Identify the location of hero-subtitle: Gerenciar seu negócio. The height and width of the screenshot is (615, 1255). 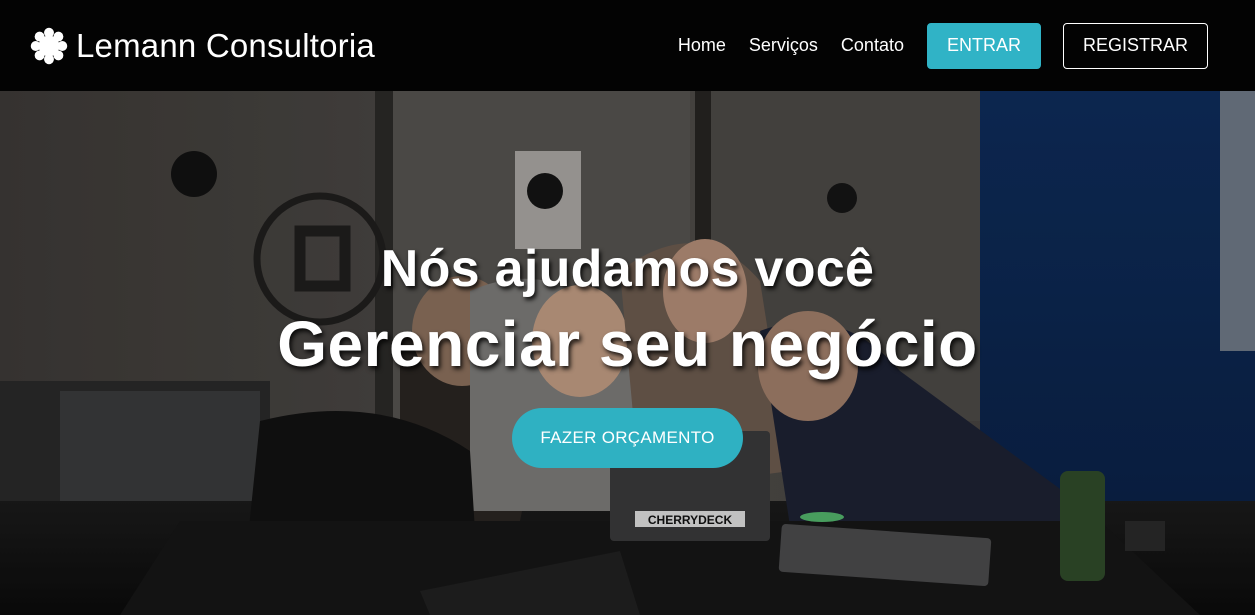
(627, 344).